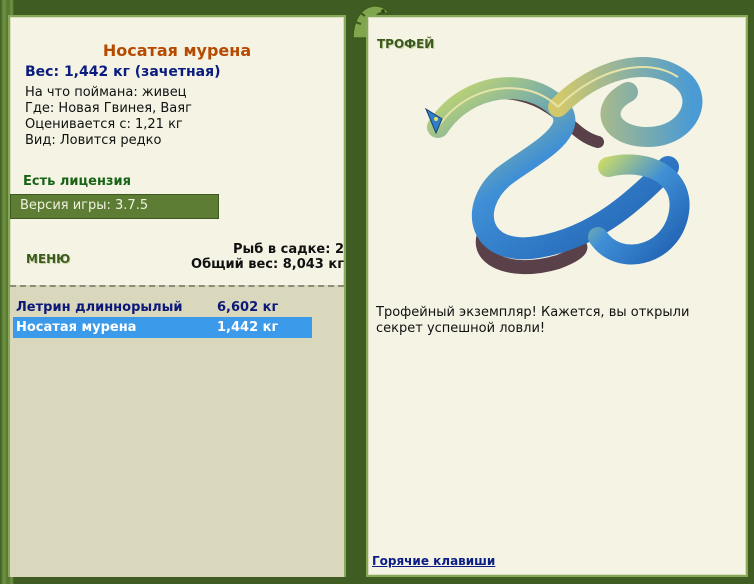 This screenshot has height=584, width=754. Describe the element at coordinates (433, 561) in the screenshot. I see `hotkeys-link: Горячие клавиши` at that location.